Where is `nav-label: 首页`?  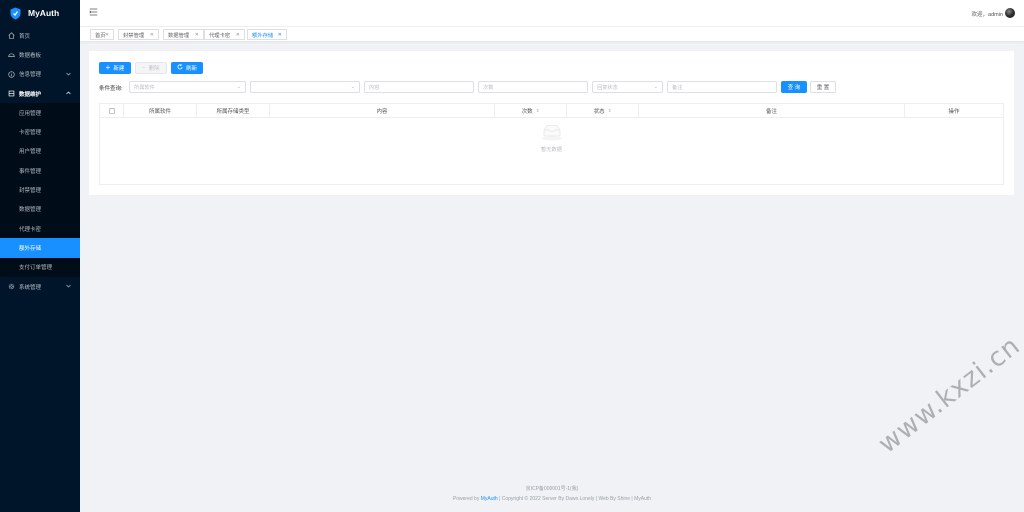
nav-label: 首页 is located at coordinates (25, 36).